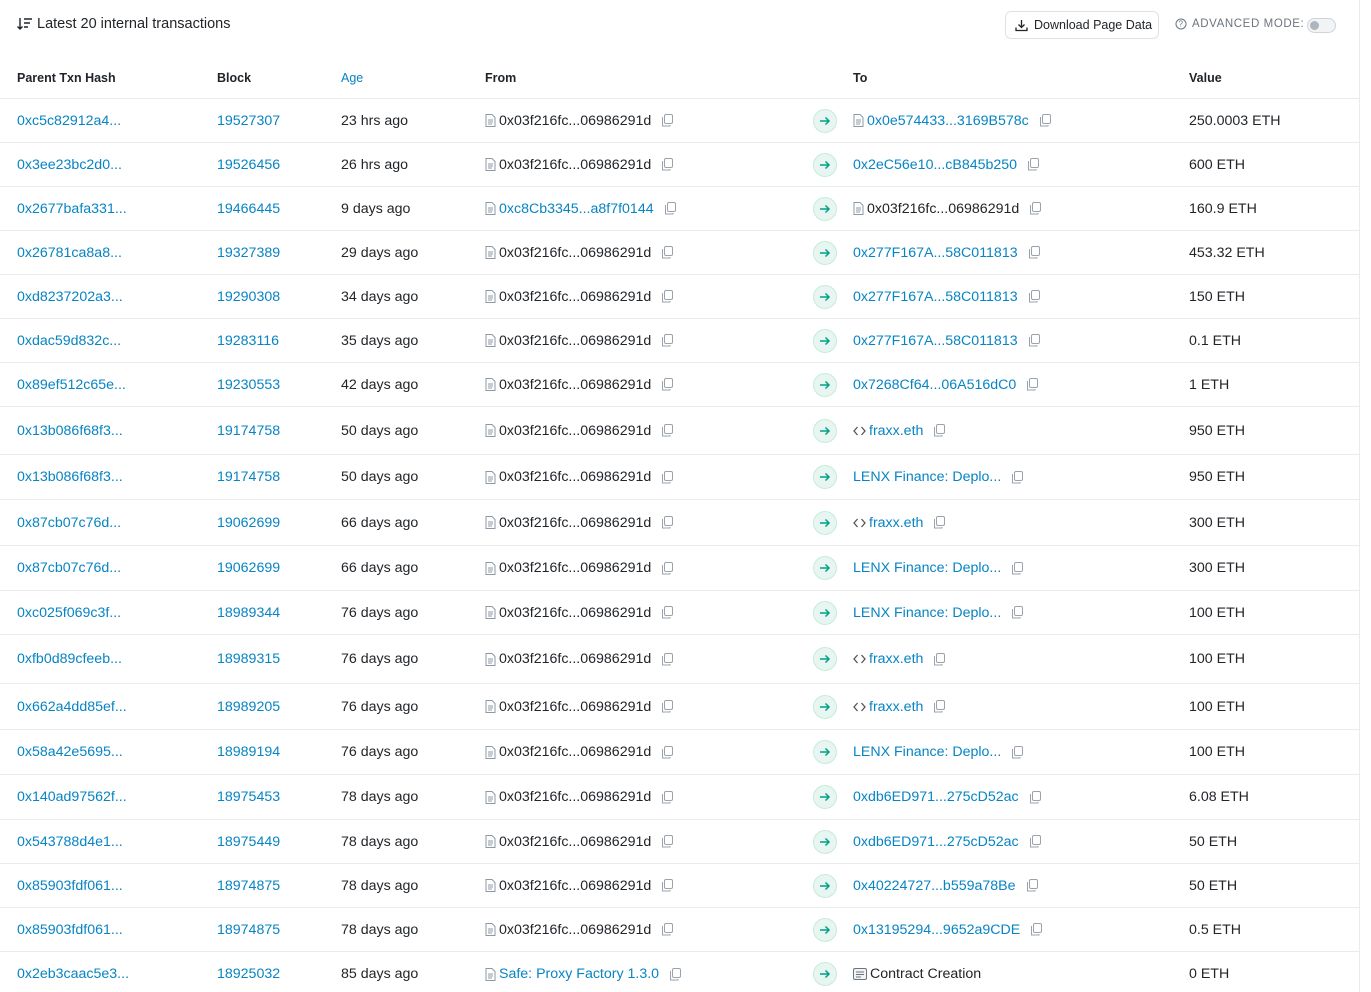  Describe the element at coordinates (934, 385) in the screenshot. I see `to-address-text: 0x7268Cf64...06A516dC0` at that location.